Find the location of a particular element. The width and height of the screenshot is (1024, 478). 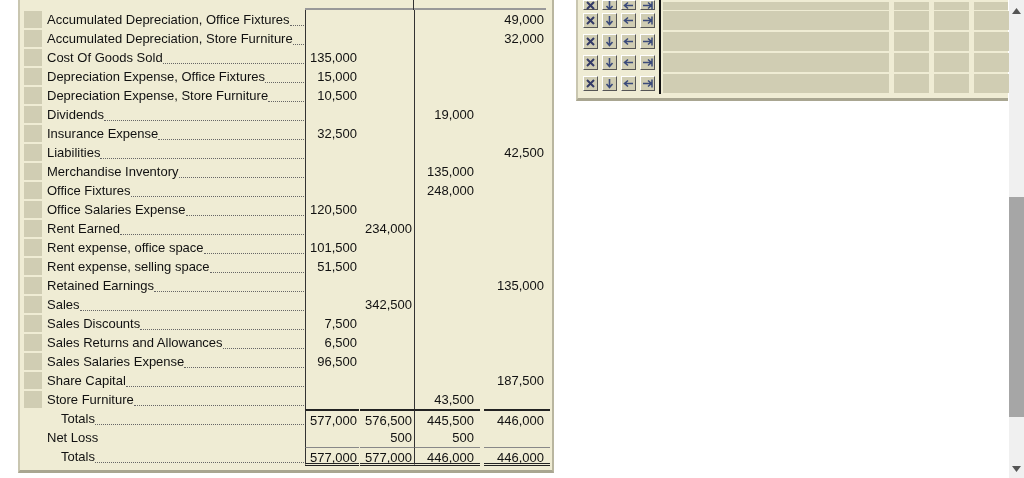

amount-cell: 10,500 is located at coordinates (337, 95).